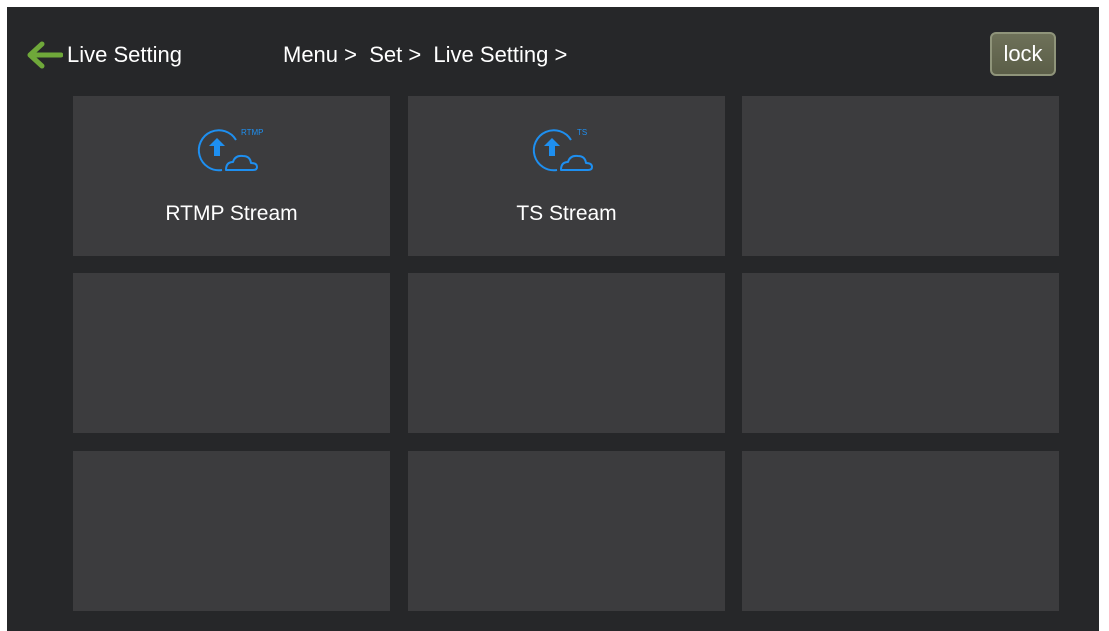  Describe the element at coordinates (1023, 54) in the screenshot. I see `lock-button: lock` at that location.